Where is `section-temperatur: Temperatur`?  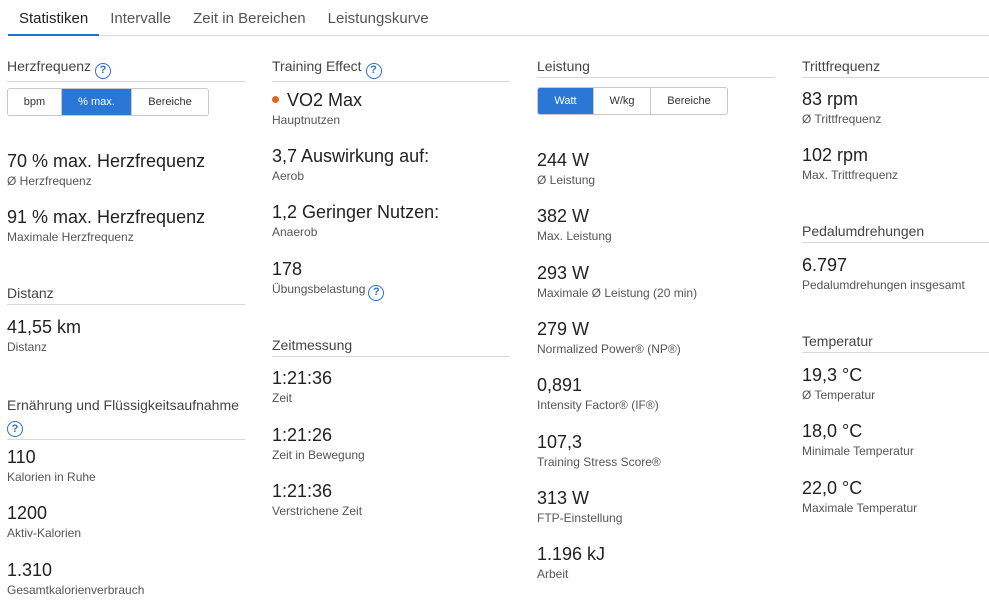 section-temperatur: Temperatur is located at coordinates (895, 343).